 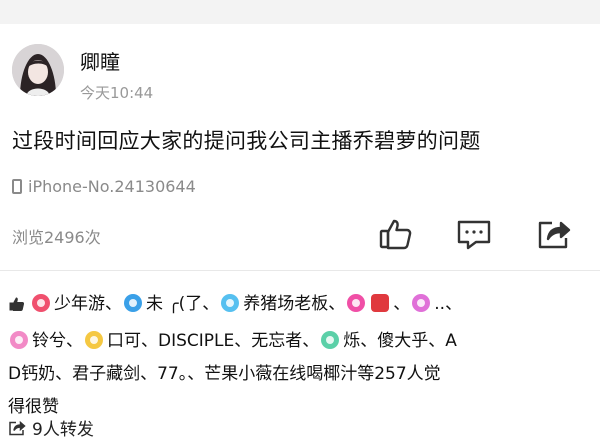 What do you see at coordinates (63, 430) in the screenshot?
I see `repost-label: 9人转发` at bounding box center [63, 430].